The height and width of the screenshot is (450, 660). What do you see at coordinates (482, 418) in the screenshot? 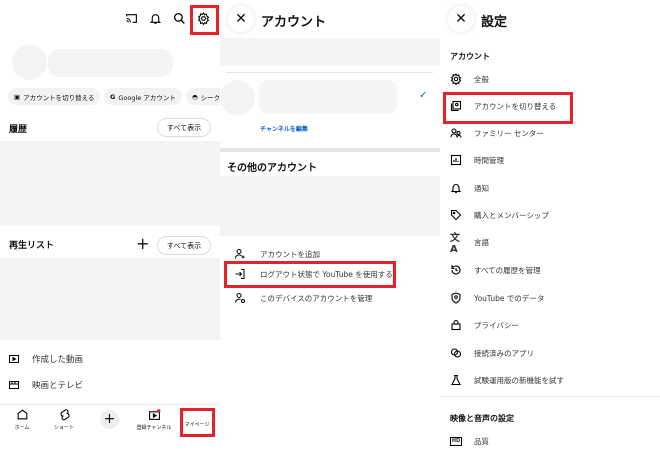
I see `video-audio-section-title: 映像と音声の設定` at bounding box center [482, 418].